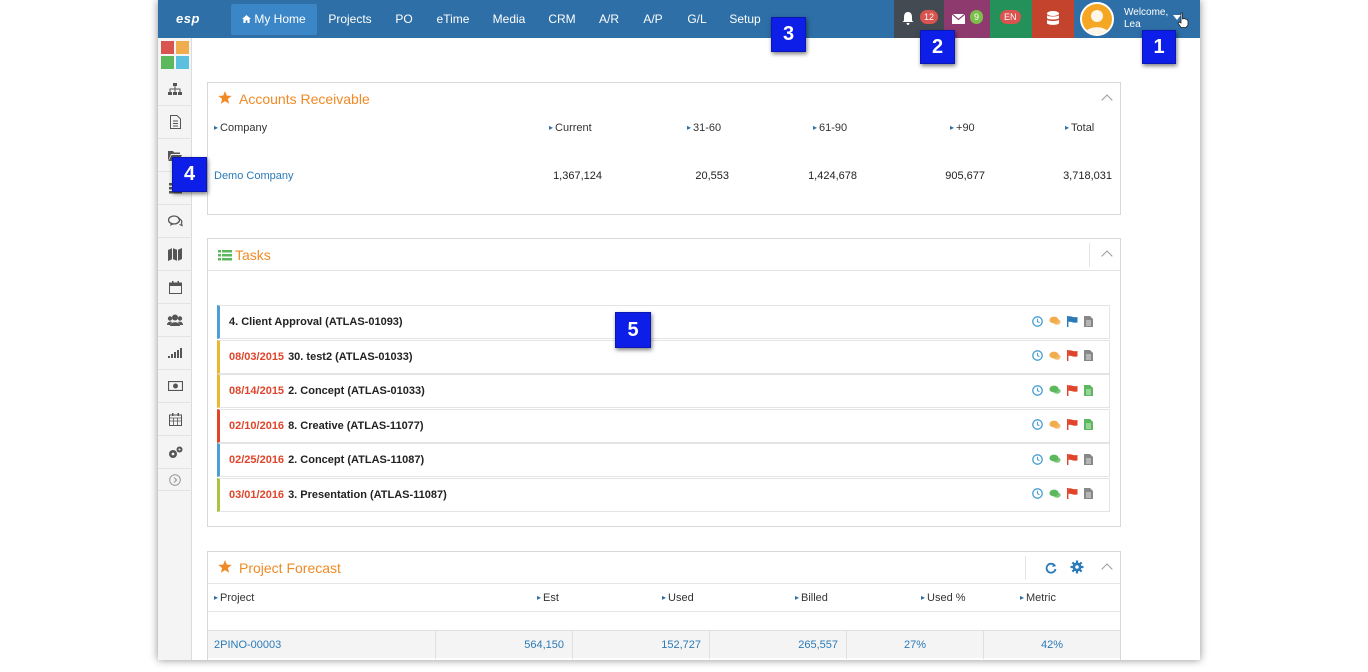 The image size is (1368, 672). Describe the element at coordinates (633, 330) in the screenshot. I see `callout-marker-5: 5` at that location.